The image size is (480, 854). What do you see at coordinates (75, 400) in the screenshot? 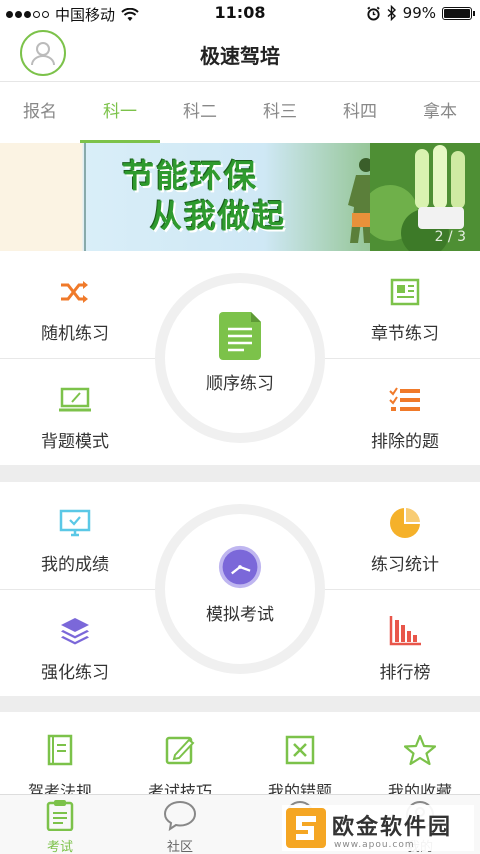
I see `laptop-edit-icon` at bounding box center [75, 400].